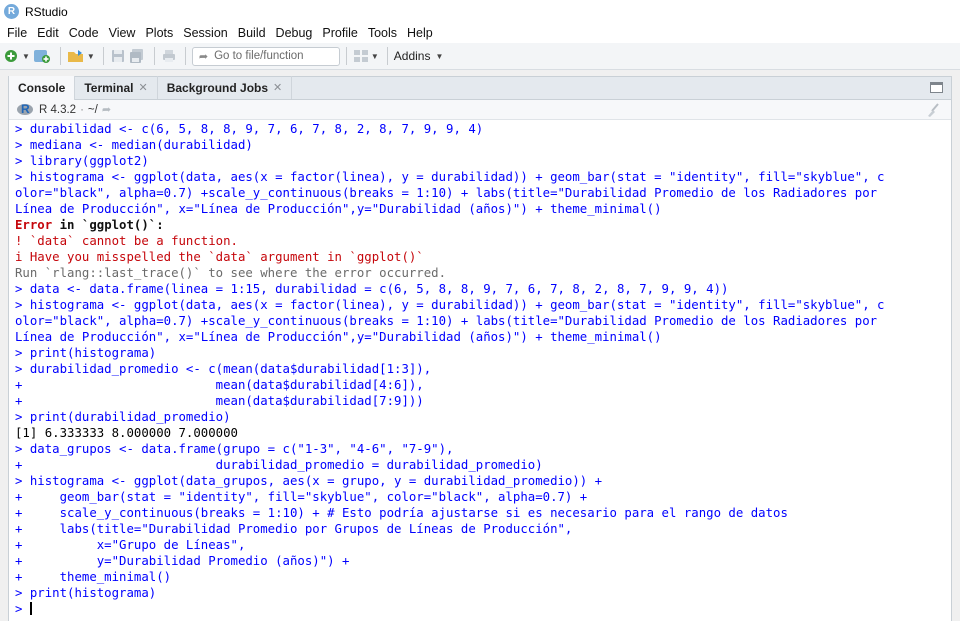 The height and width of the screenshot is (621, 960). I want to click on menu-file: File, so click(17, 33).